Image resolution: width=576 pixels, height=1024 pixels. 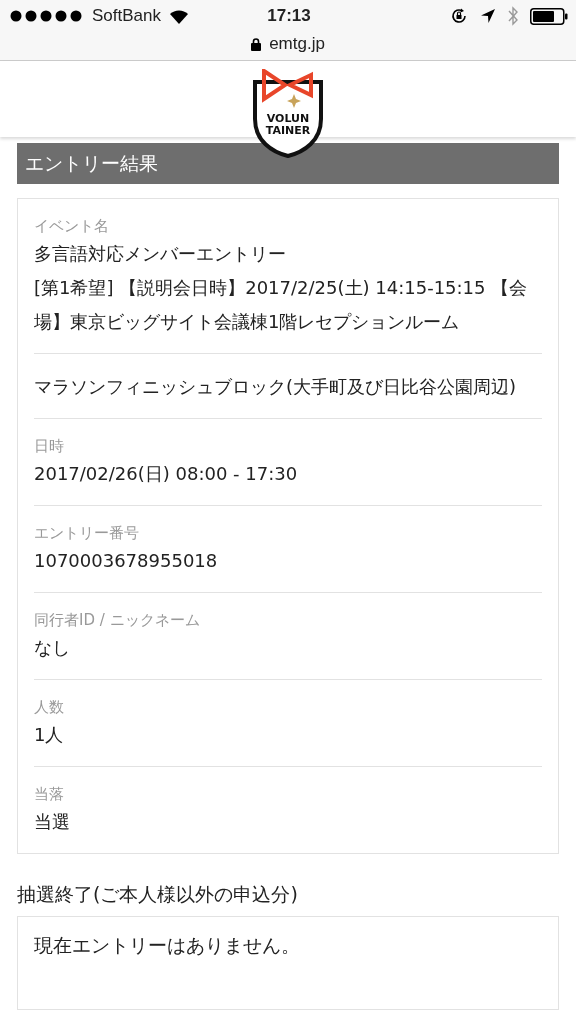 I want to click on field-value: 1人, so click(x=49, y=735).